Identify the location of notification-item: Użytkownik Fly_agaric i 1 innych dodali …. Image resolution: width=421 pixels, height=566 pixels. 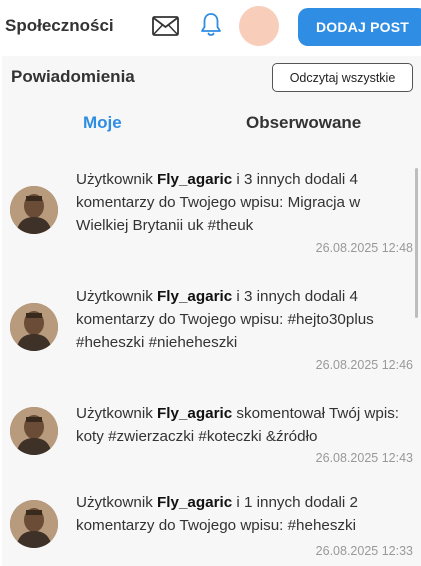
(208, 528).